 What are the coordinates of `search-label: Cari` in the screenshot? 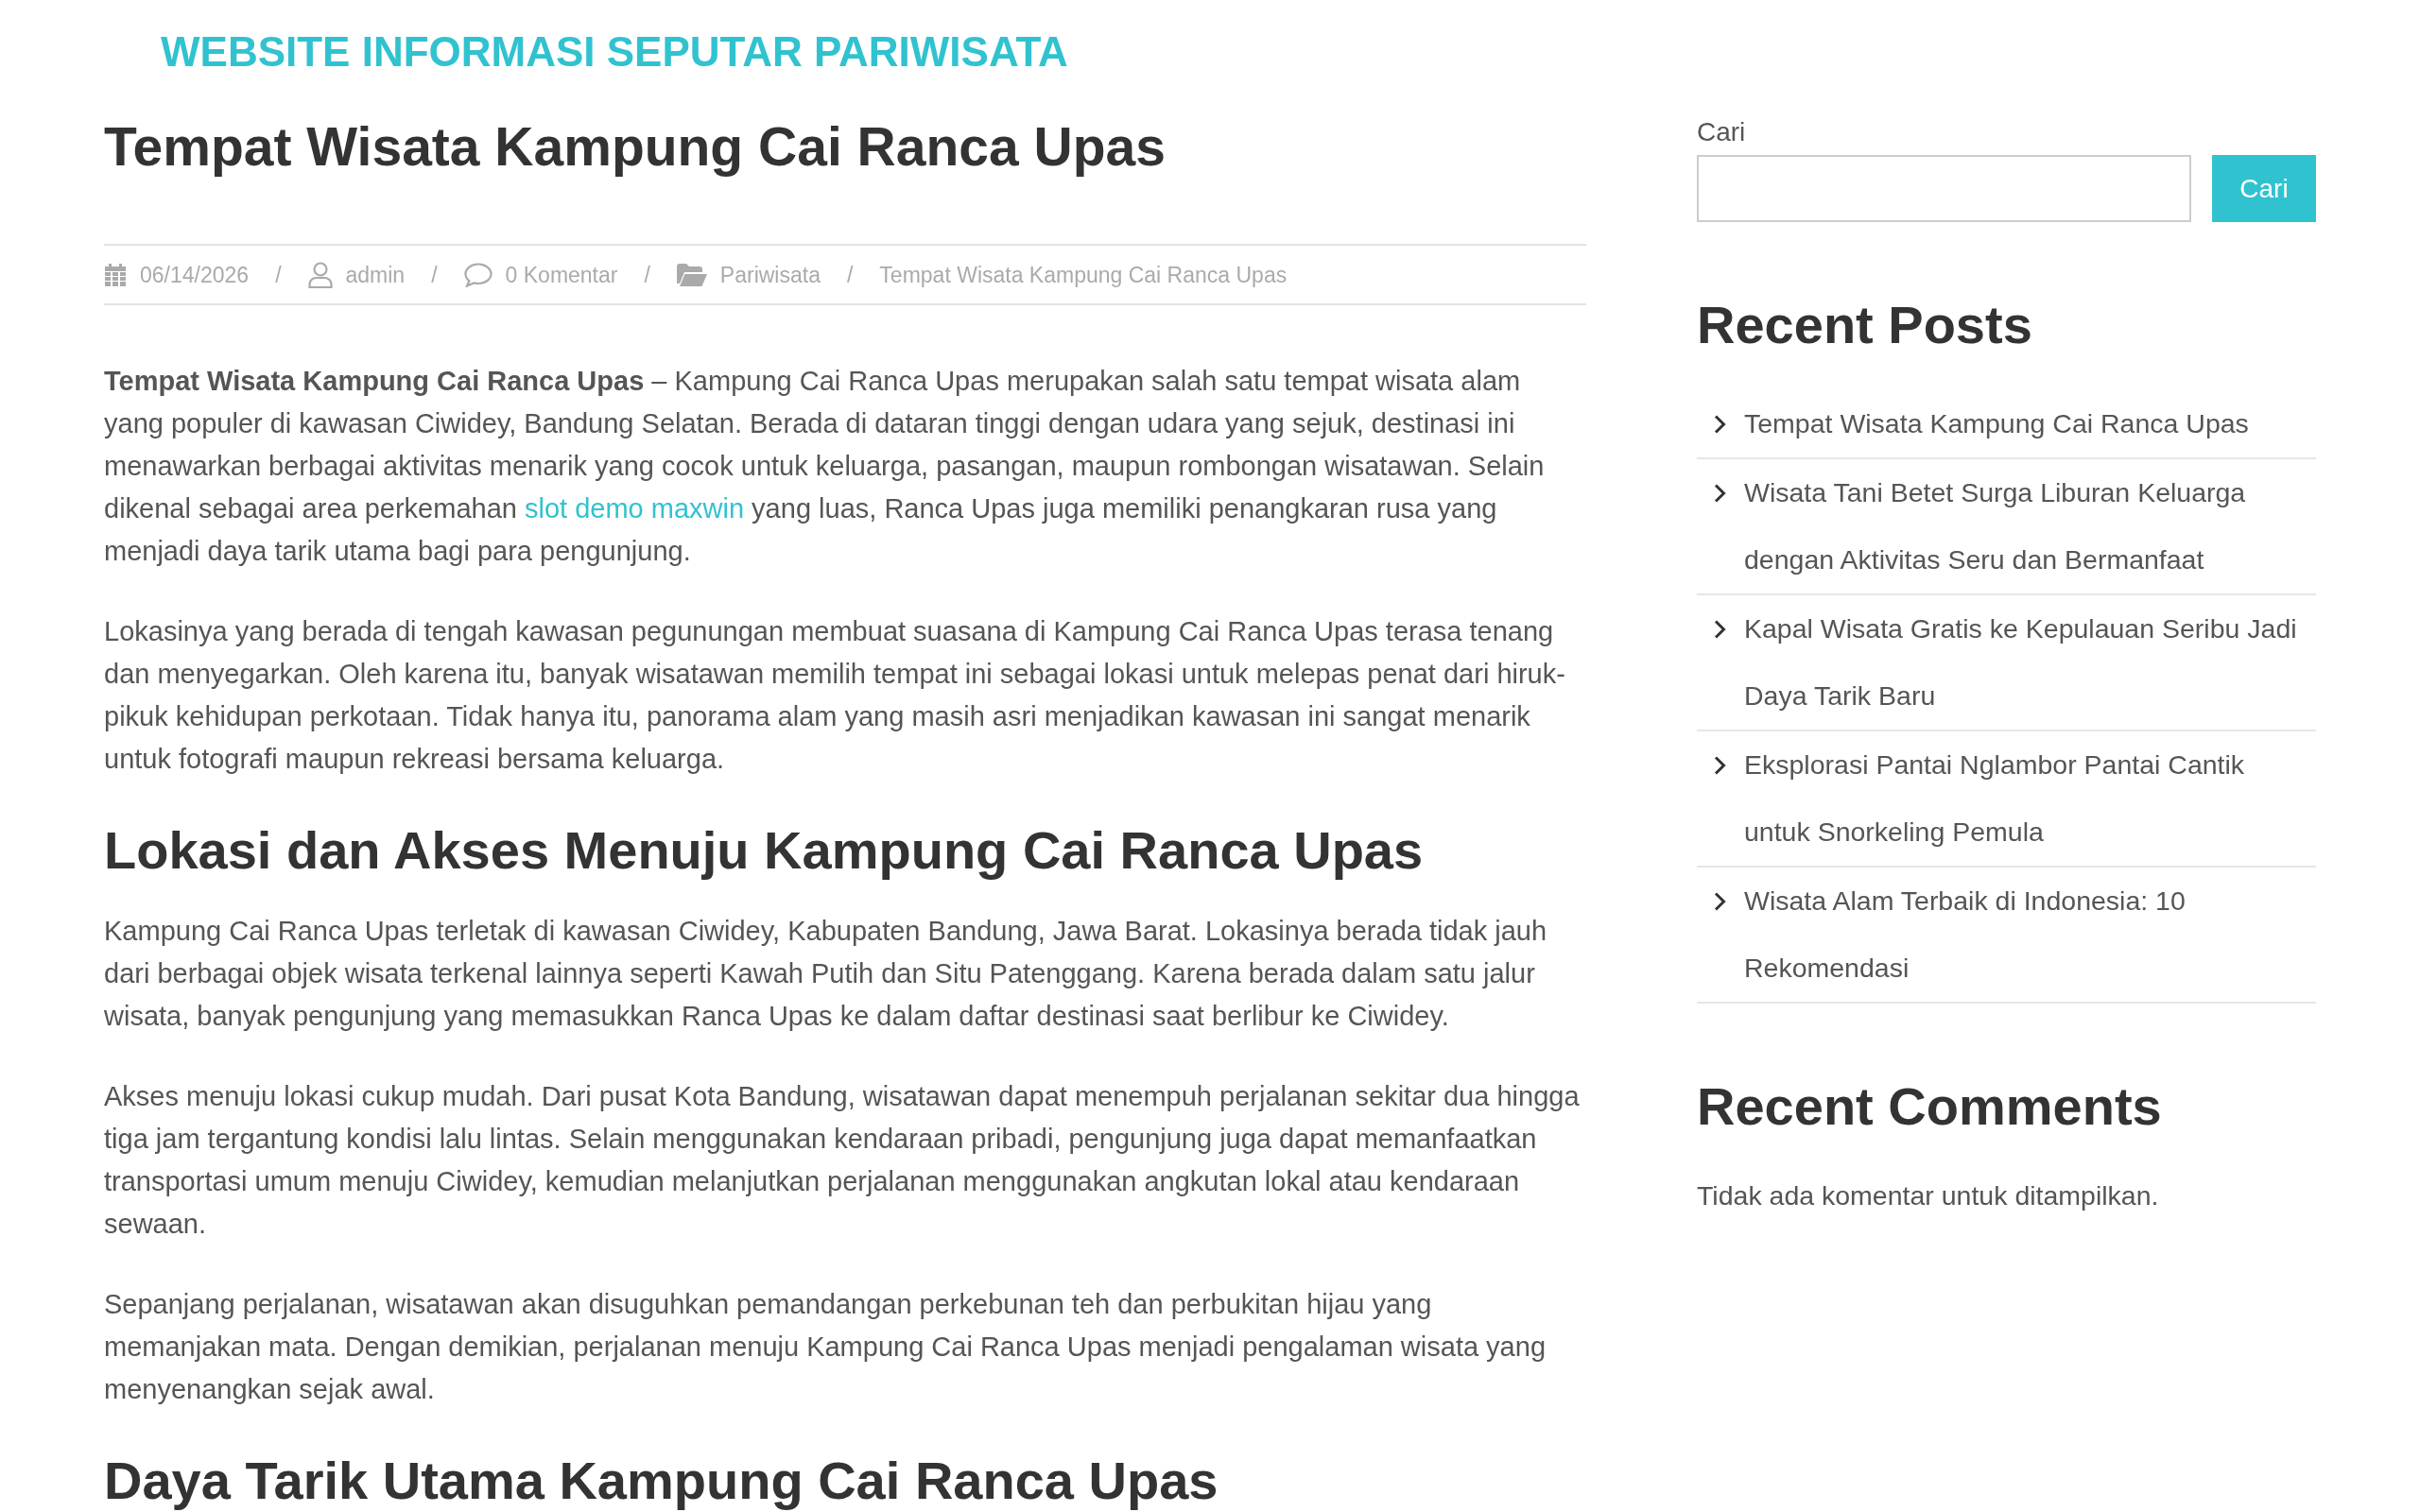 It's located at (1722, 132).